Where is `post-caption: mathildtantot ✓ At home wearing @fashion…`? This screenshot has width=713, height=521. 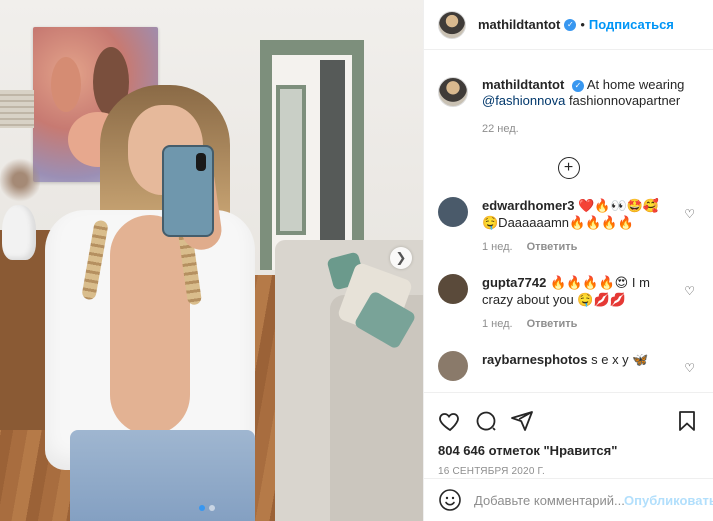 post-caption: mathildtantot ✓ At home wearing @fashion… is located at coordinates (568, 94).